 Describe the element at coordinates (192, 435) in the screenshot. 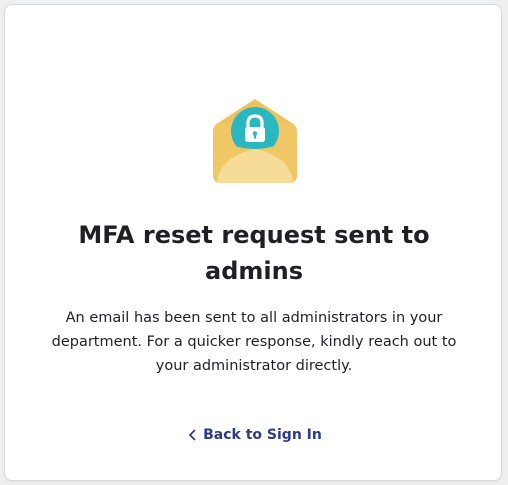

I see `chevron-left-icon` at that location.